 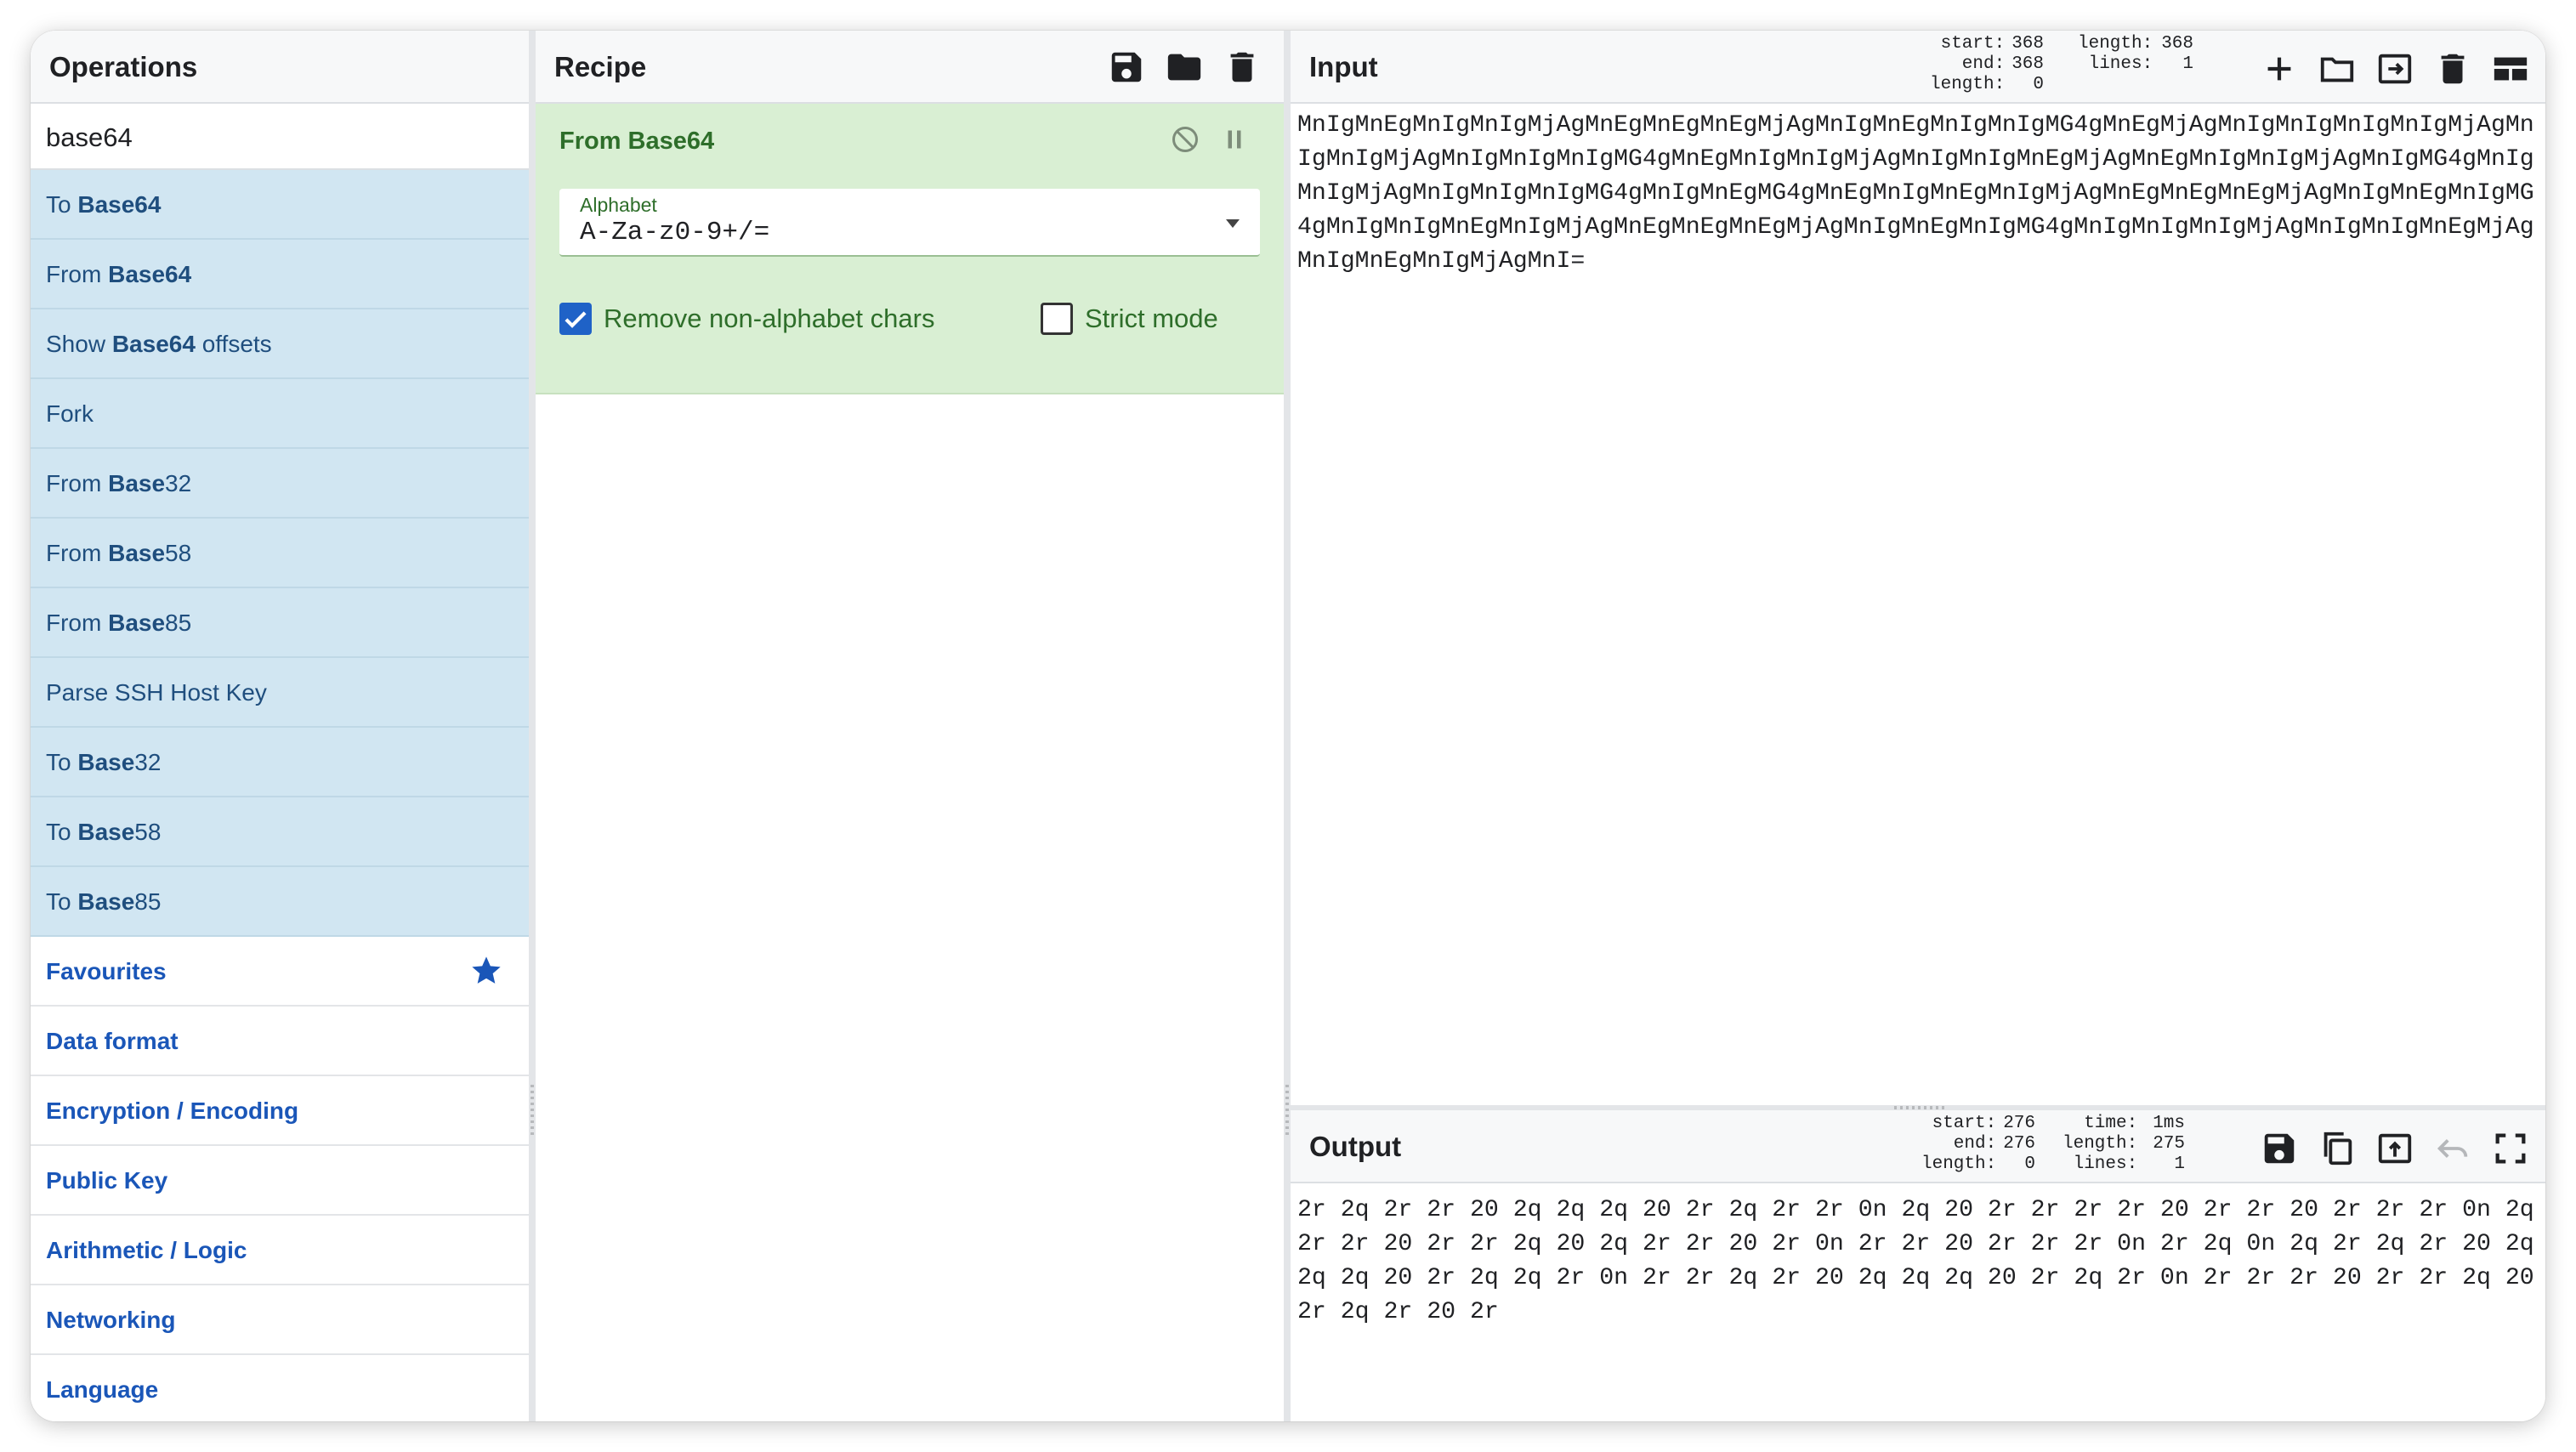 I want to click on category-label: Favourites, so click(x=107, y=971).